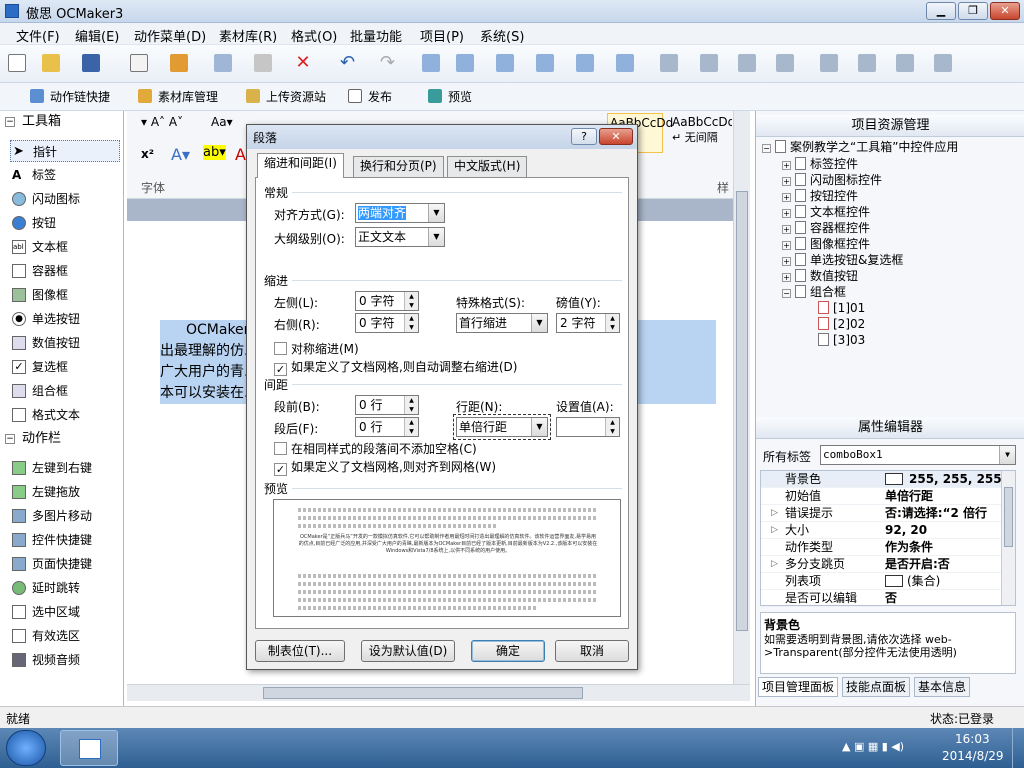 The width and height of the screenshot is (1024, 768). Describe the element at coordinates (91, 63) in the screenshot. I see `save-icon` at that location.